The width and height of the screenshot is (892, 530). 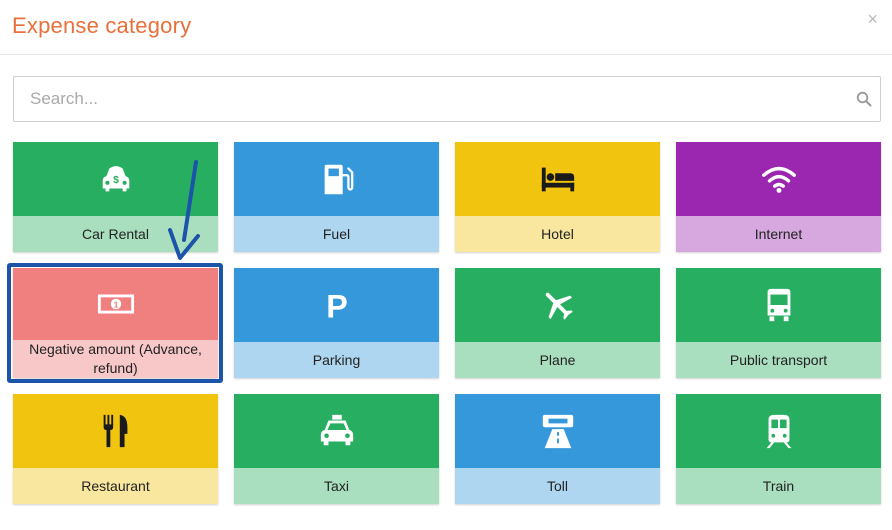 What do you see at coordinates (336, 486) in the screenshot?
I see `tile-label: Taxi` at bounding box center [336, 486].